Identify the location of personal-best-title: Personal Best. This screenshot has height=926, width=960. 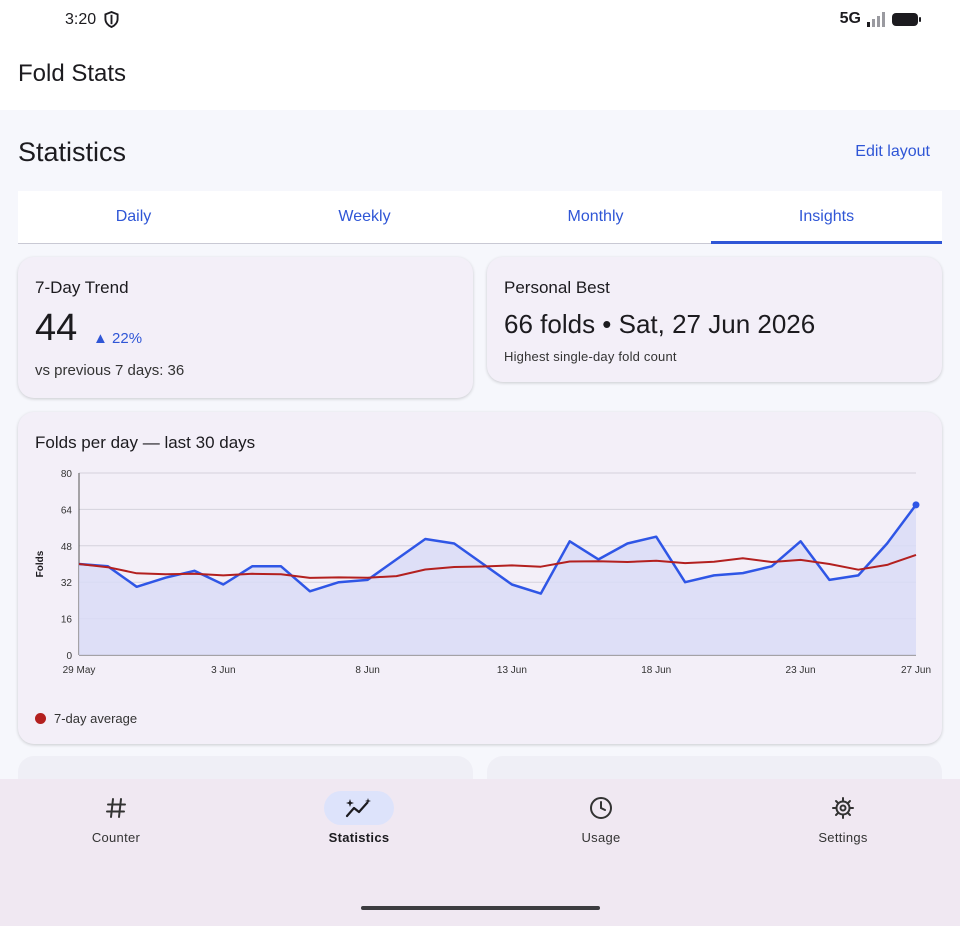
(557, 287).